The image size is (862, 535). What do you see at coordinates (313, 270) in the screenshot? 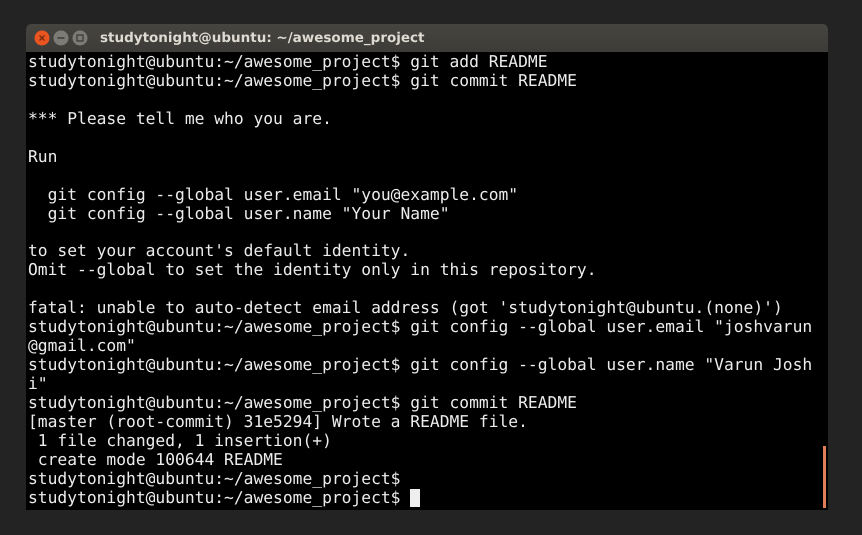
I see `terminal-line: Omit --global to set the identity only in this repository.` at bounding box center [313, 270].